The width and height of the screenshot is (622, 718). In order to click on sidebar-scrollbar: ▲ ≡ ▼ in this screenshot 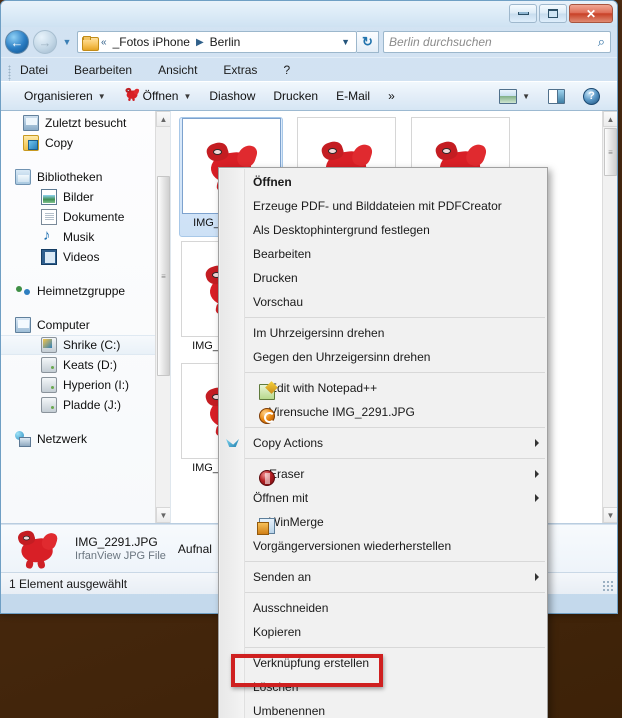, I will do `click(162, 317)`.